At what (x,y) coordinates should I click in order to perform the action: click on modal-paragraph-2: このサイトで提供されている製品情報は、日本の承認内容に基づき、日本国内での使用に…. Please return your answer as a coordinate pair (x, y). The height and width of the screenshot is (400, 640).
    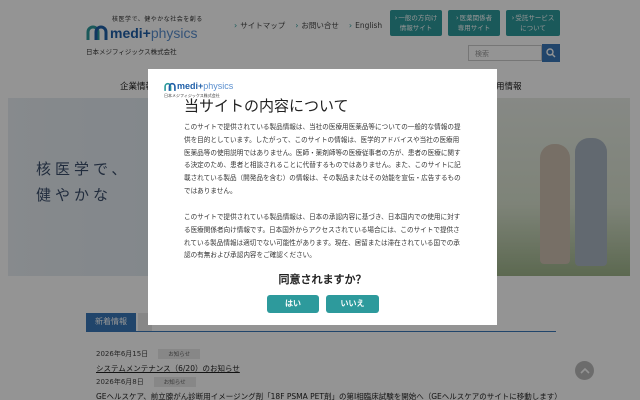
    Looking at the image, I should click on (322, 236).